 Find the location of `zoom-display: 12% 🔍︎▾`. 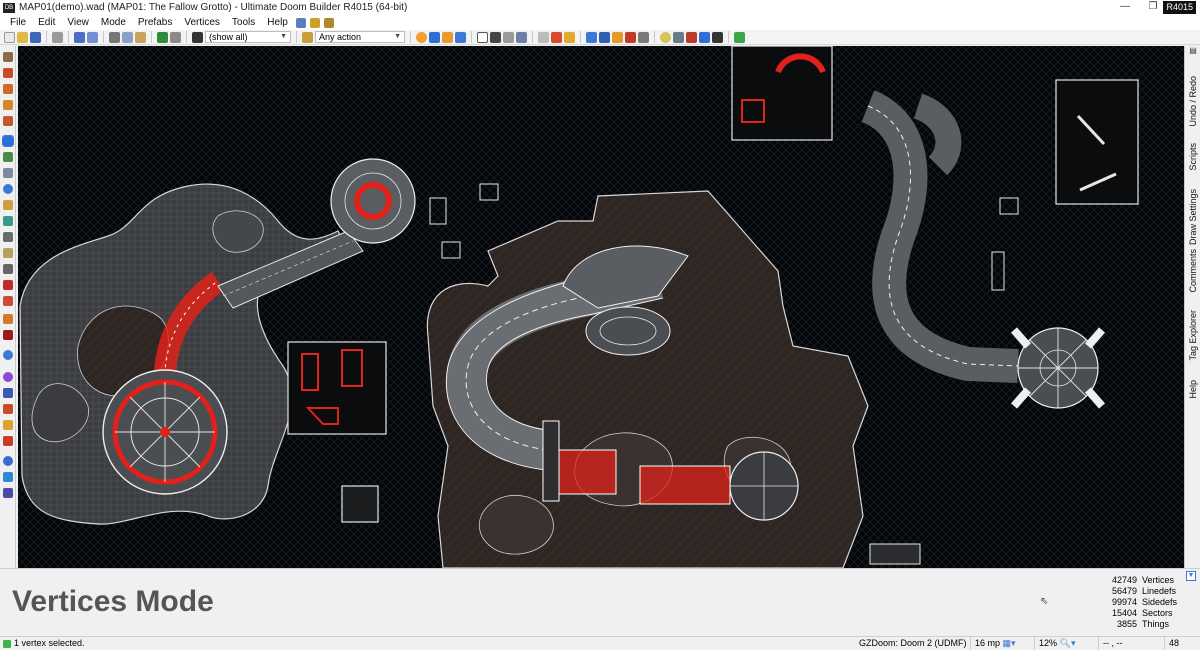

zoom-display: 12% 🔍︎▾ is located at coordinates (1063, 643).